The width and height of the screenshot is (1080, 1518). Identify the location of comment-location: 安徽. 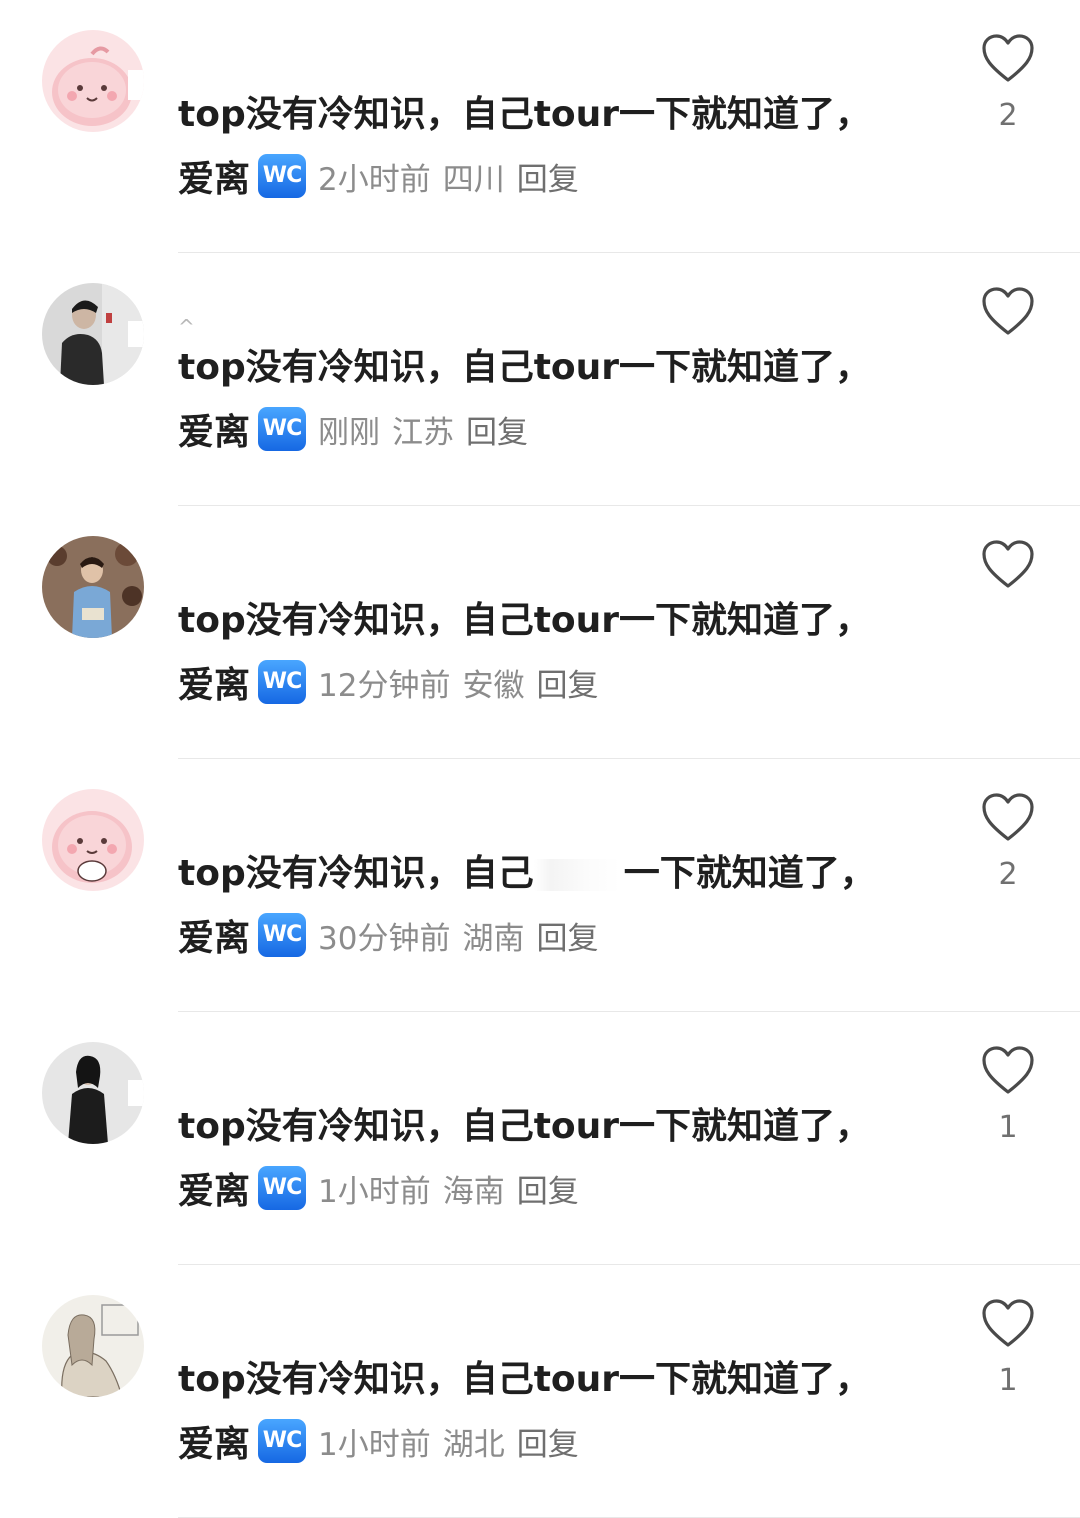
(493, 685).